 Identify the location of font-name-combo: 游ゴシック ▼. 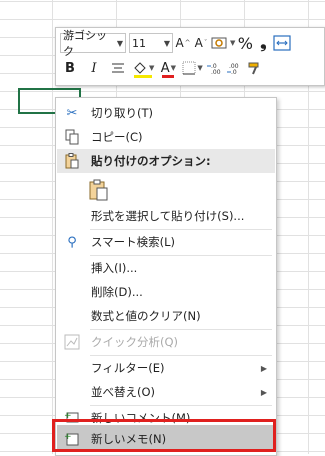
(93, 43).